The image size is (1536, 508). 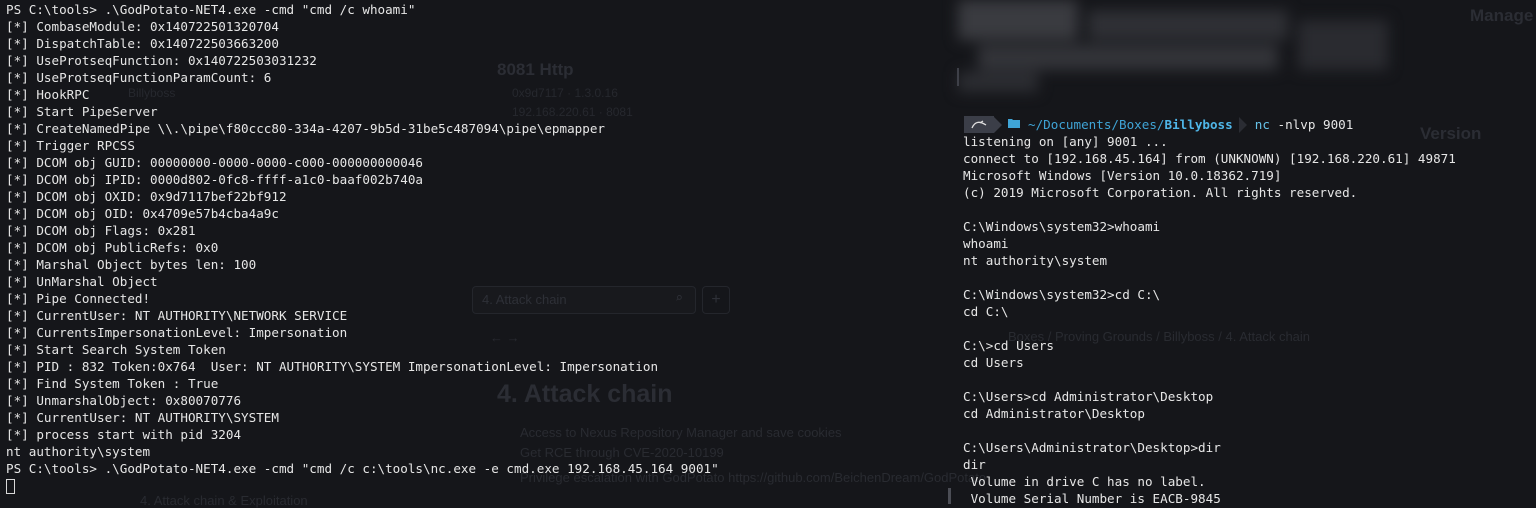 I want to click on terminal-line: [*] Trigger RPCSS, so click(x=70, y=145).